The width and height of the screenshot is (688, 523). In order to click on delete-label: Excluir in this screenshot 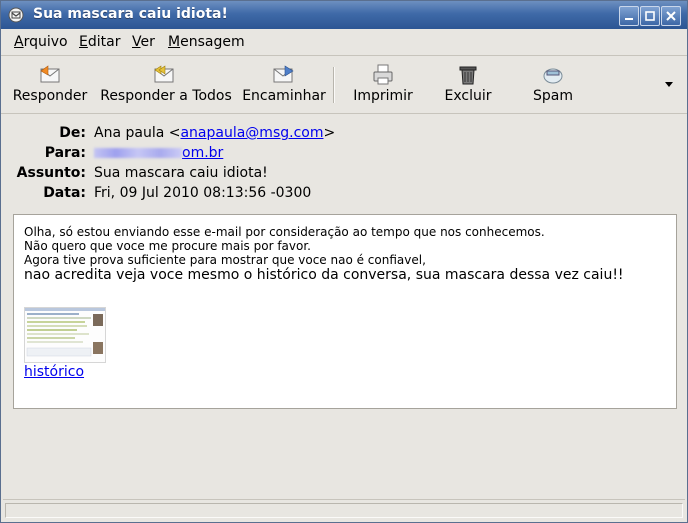, I will do `click(468, 96)`.